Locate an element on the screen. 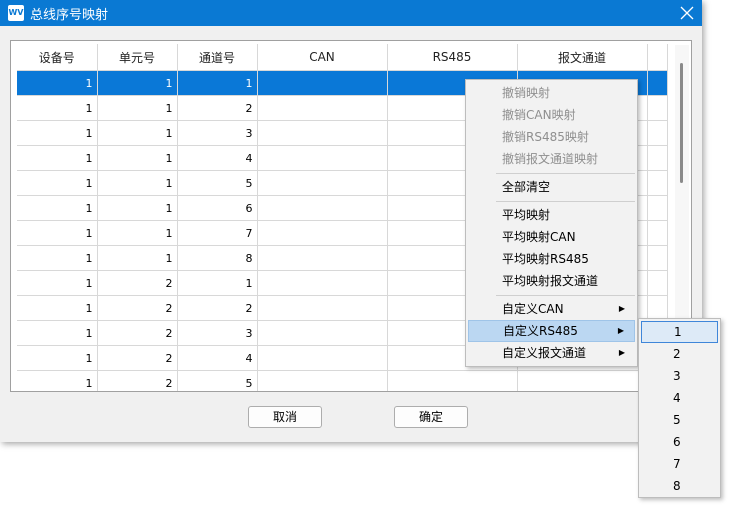  column-header-device: 设备号 is located at coordinates (57, 57).